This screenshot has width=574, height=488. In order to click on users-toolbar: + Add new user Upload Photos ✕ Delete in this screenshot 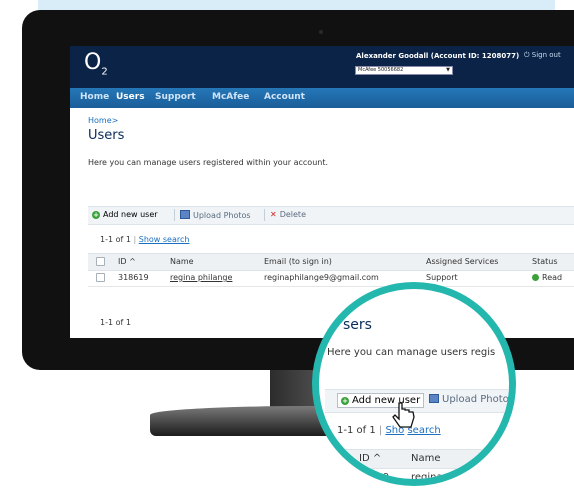, I will do `click(331, 215)`.